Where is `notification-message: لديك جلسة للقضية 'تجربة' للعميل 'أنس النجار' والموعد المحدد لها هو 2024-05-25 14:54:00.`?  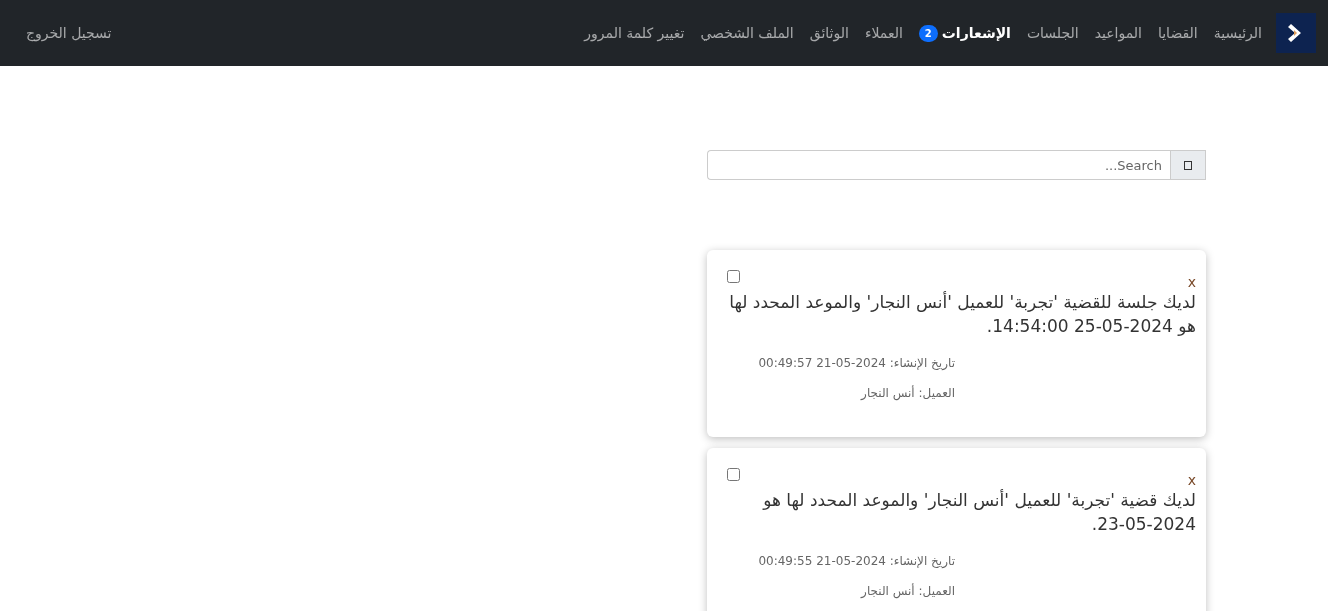 notification-message: لديك جلسة للقضية 'تجربة' للعميل 'أنس النجار' والموعد المحدد لها هو 2024-05-25 14:54:00. is located at coordinates (962, 314).